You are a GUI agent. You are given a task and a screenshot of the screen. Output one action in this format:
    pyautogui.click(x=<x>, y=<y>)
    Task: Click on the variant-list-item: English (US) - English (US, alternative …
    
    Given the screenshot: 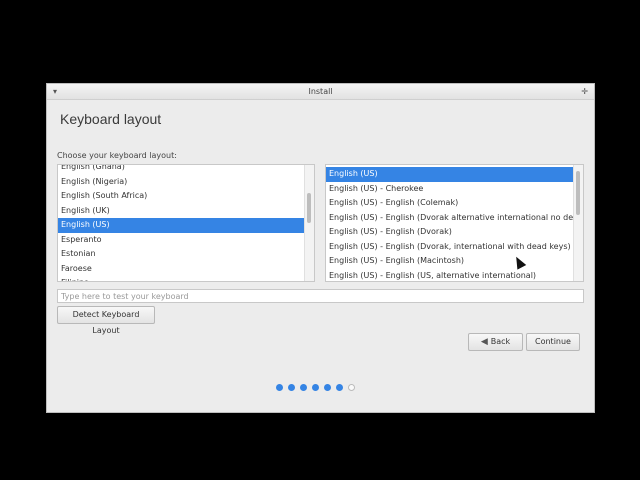 What is the action you would take?
    pyautogui.click(x=449, y=275)
    